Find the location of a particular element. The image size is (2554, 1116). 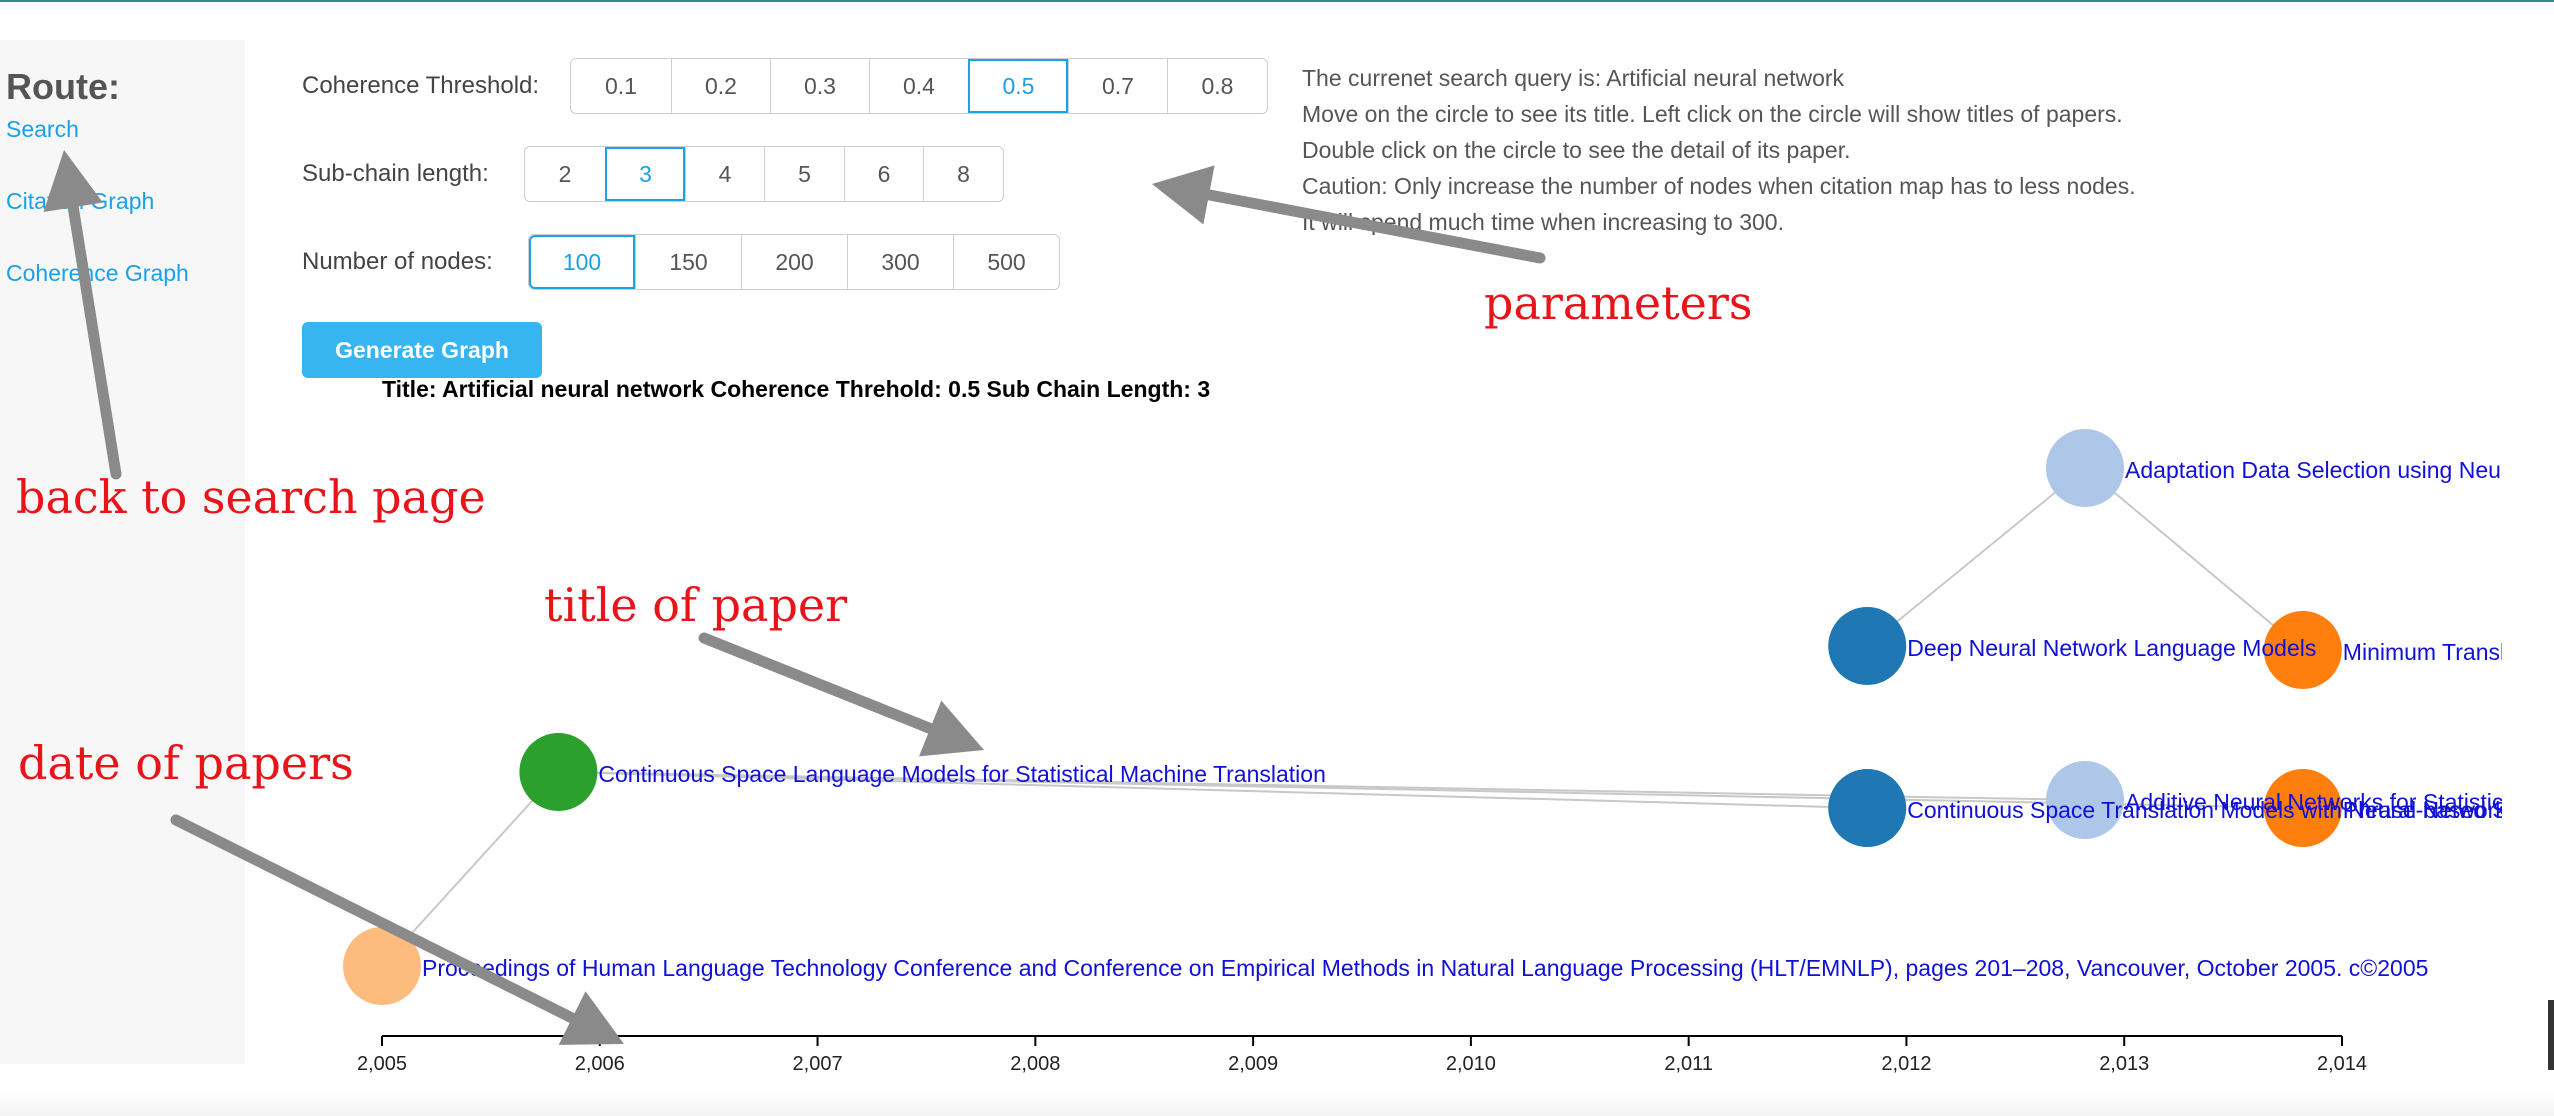

x-axis-tick-label: 2,005 is located at coordinates (382, 1064).